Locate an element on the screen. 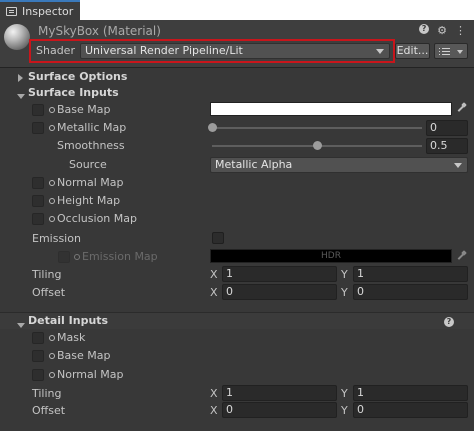 Image resolution: width=474 pixels, height=431 pixels. metallic-map-texture-slot is located at coordinates (38, 128).